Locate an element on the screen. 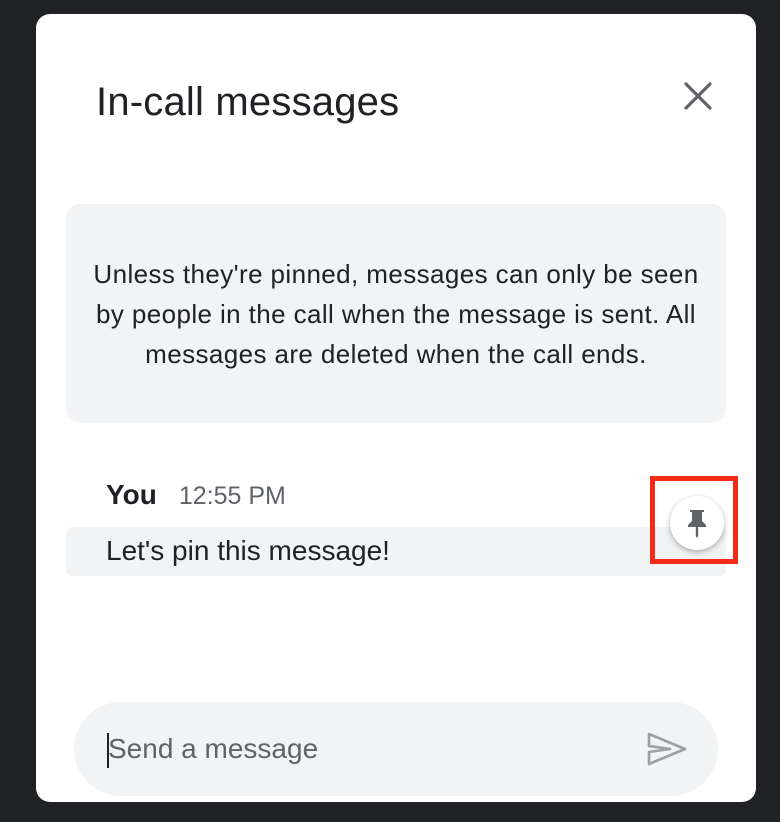  message-input is located at coordinates (368, 749).